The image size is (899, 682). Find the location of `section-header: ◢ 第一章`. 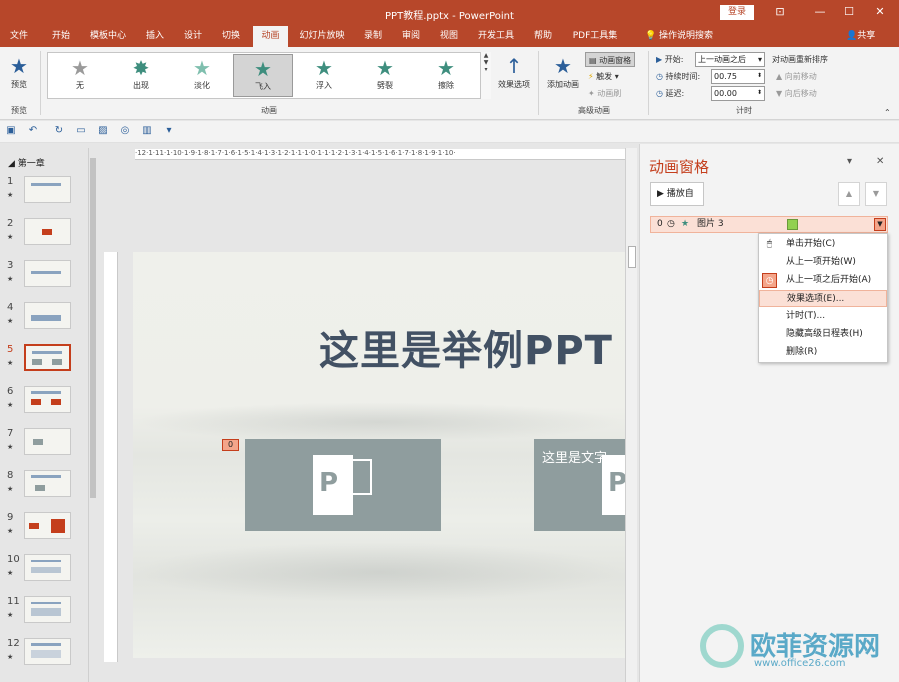

section-header: ◢ 第一章 is located at coordinates (26, 162).